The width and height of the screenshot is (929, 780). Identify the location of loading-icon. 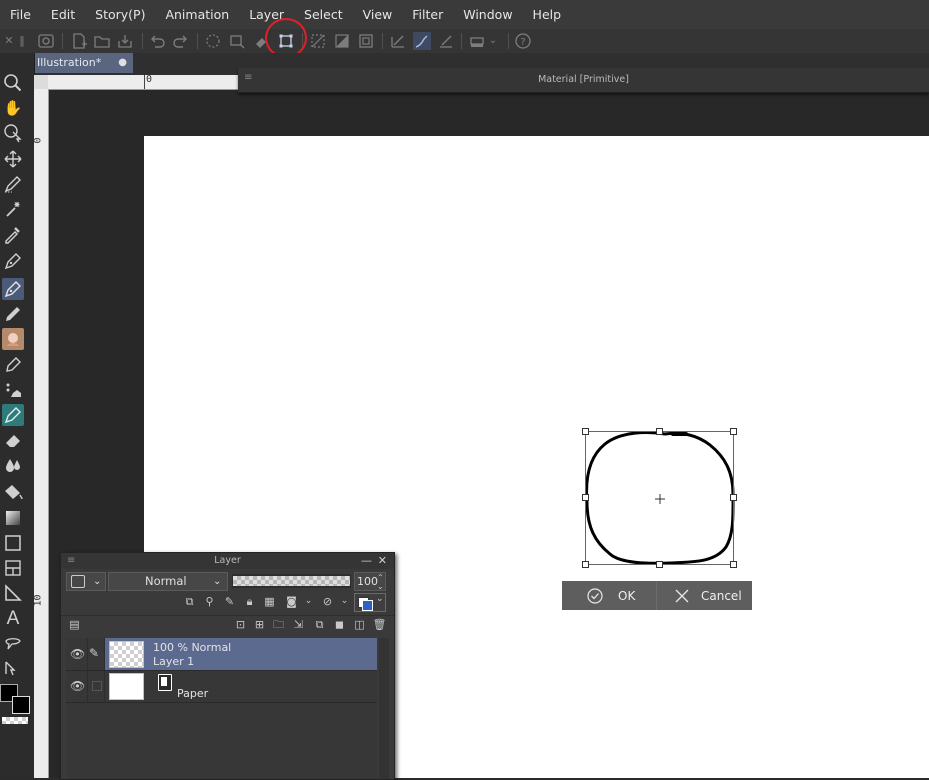
(213, 41).